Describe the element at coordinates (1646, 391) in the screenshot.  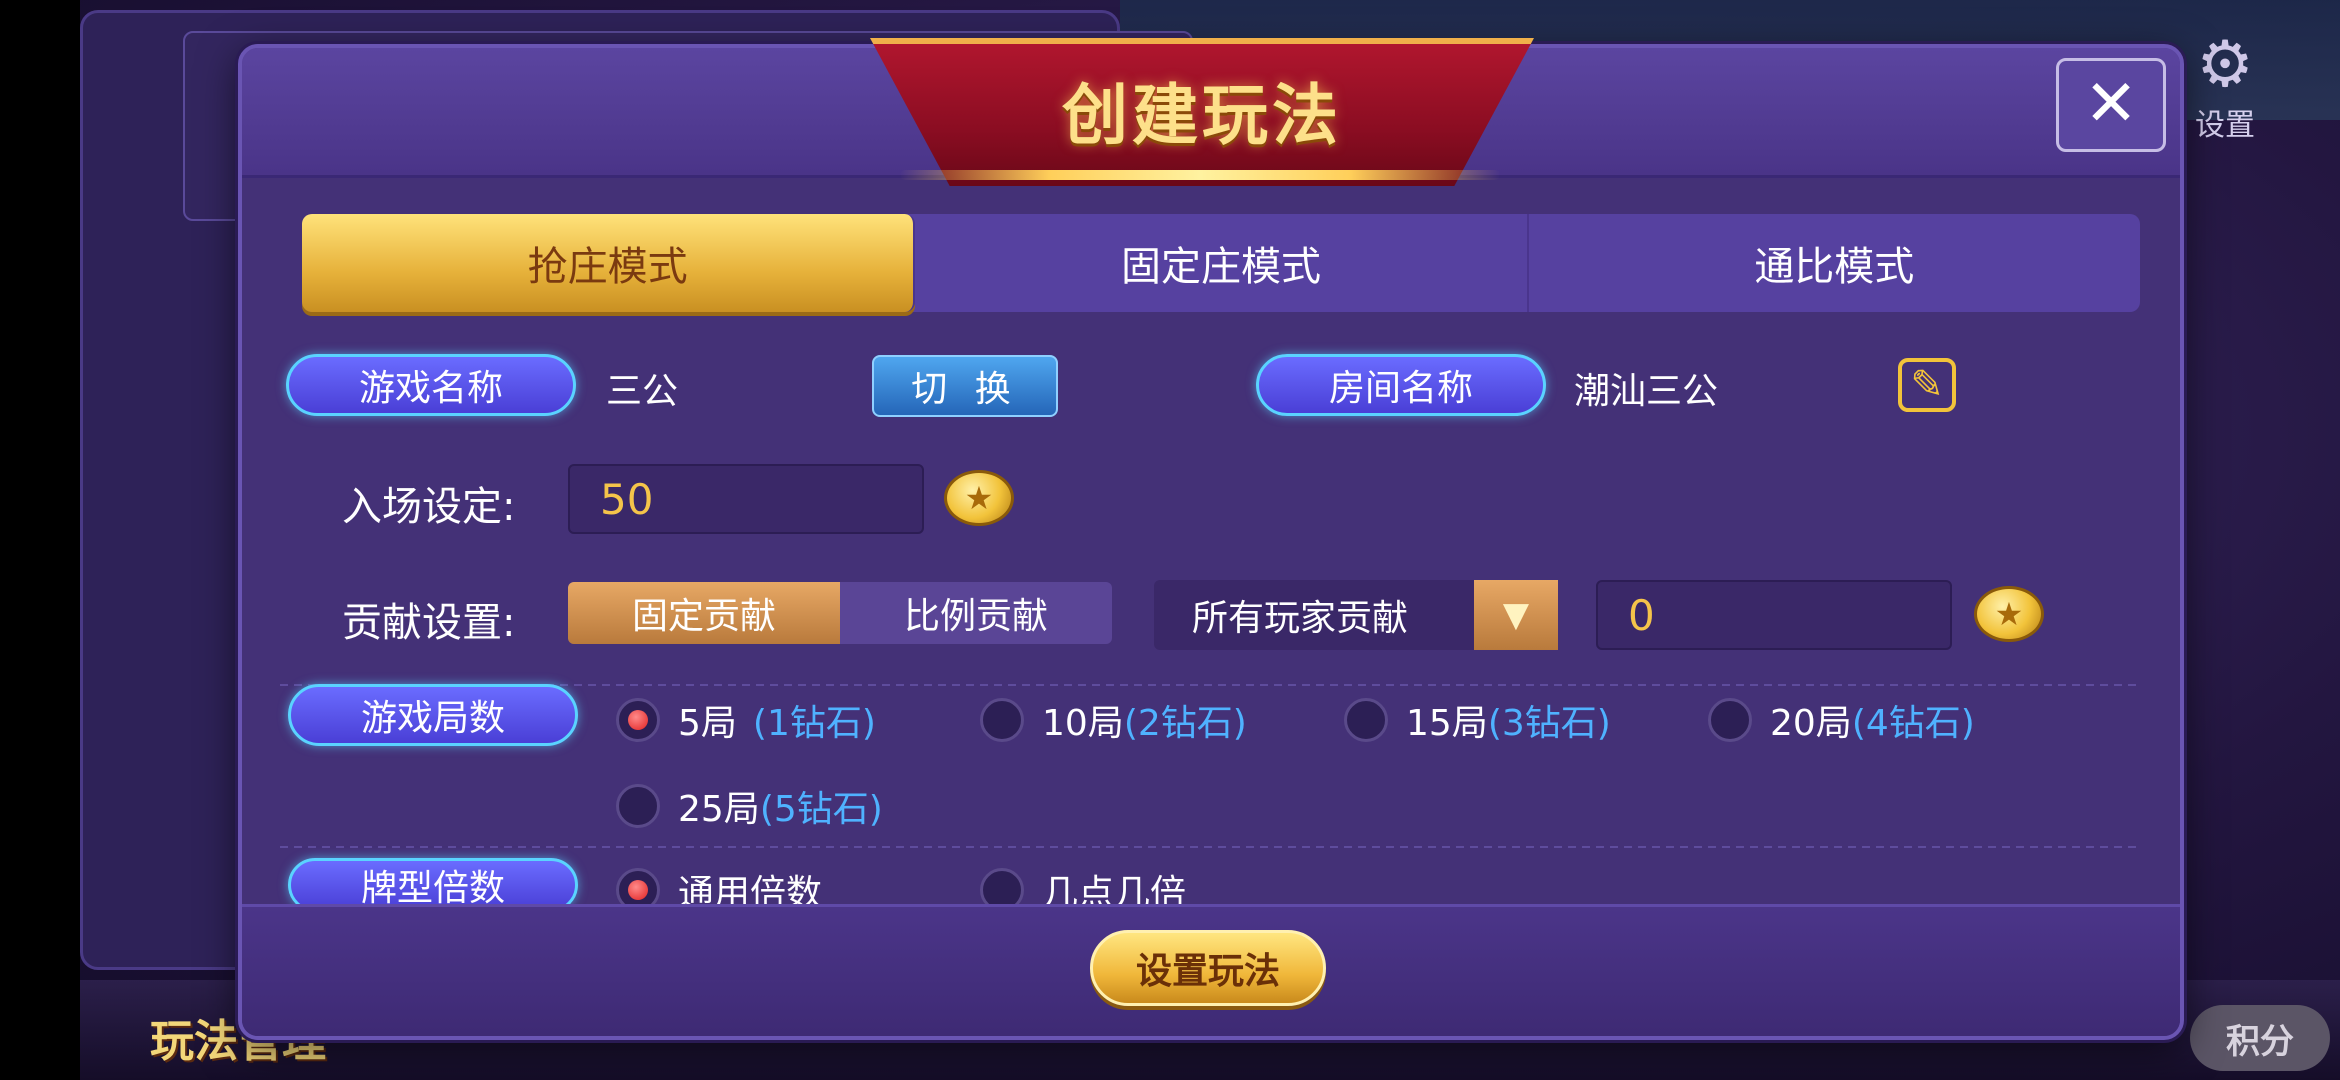
I see `room-name-value: 潮汕三公` at that location.